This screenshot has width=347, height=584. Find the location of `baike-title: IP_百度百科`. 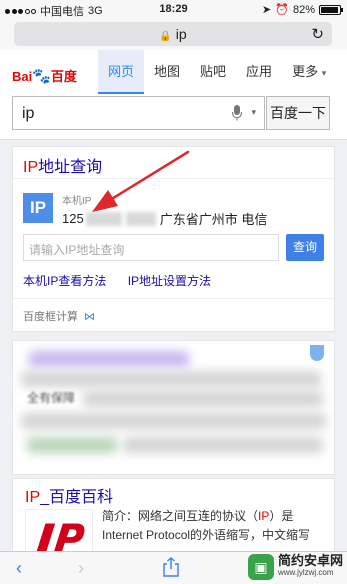

baike-title: IP_百度百科 is located at coordinates (69, 495).